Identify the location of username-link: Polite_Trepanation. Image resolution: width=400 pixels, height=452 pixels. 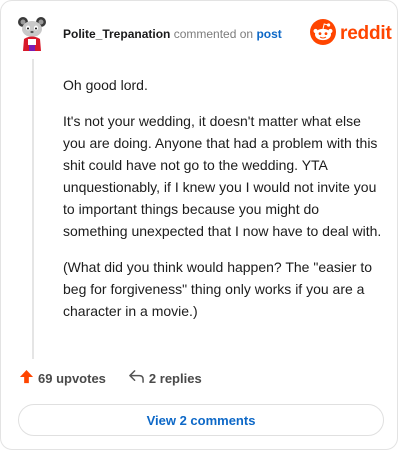
(116, 34).